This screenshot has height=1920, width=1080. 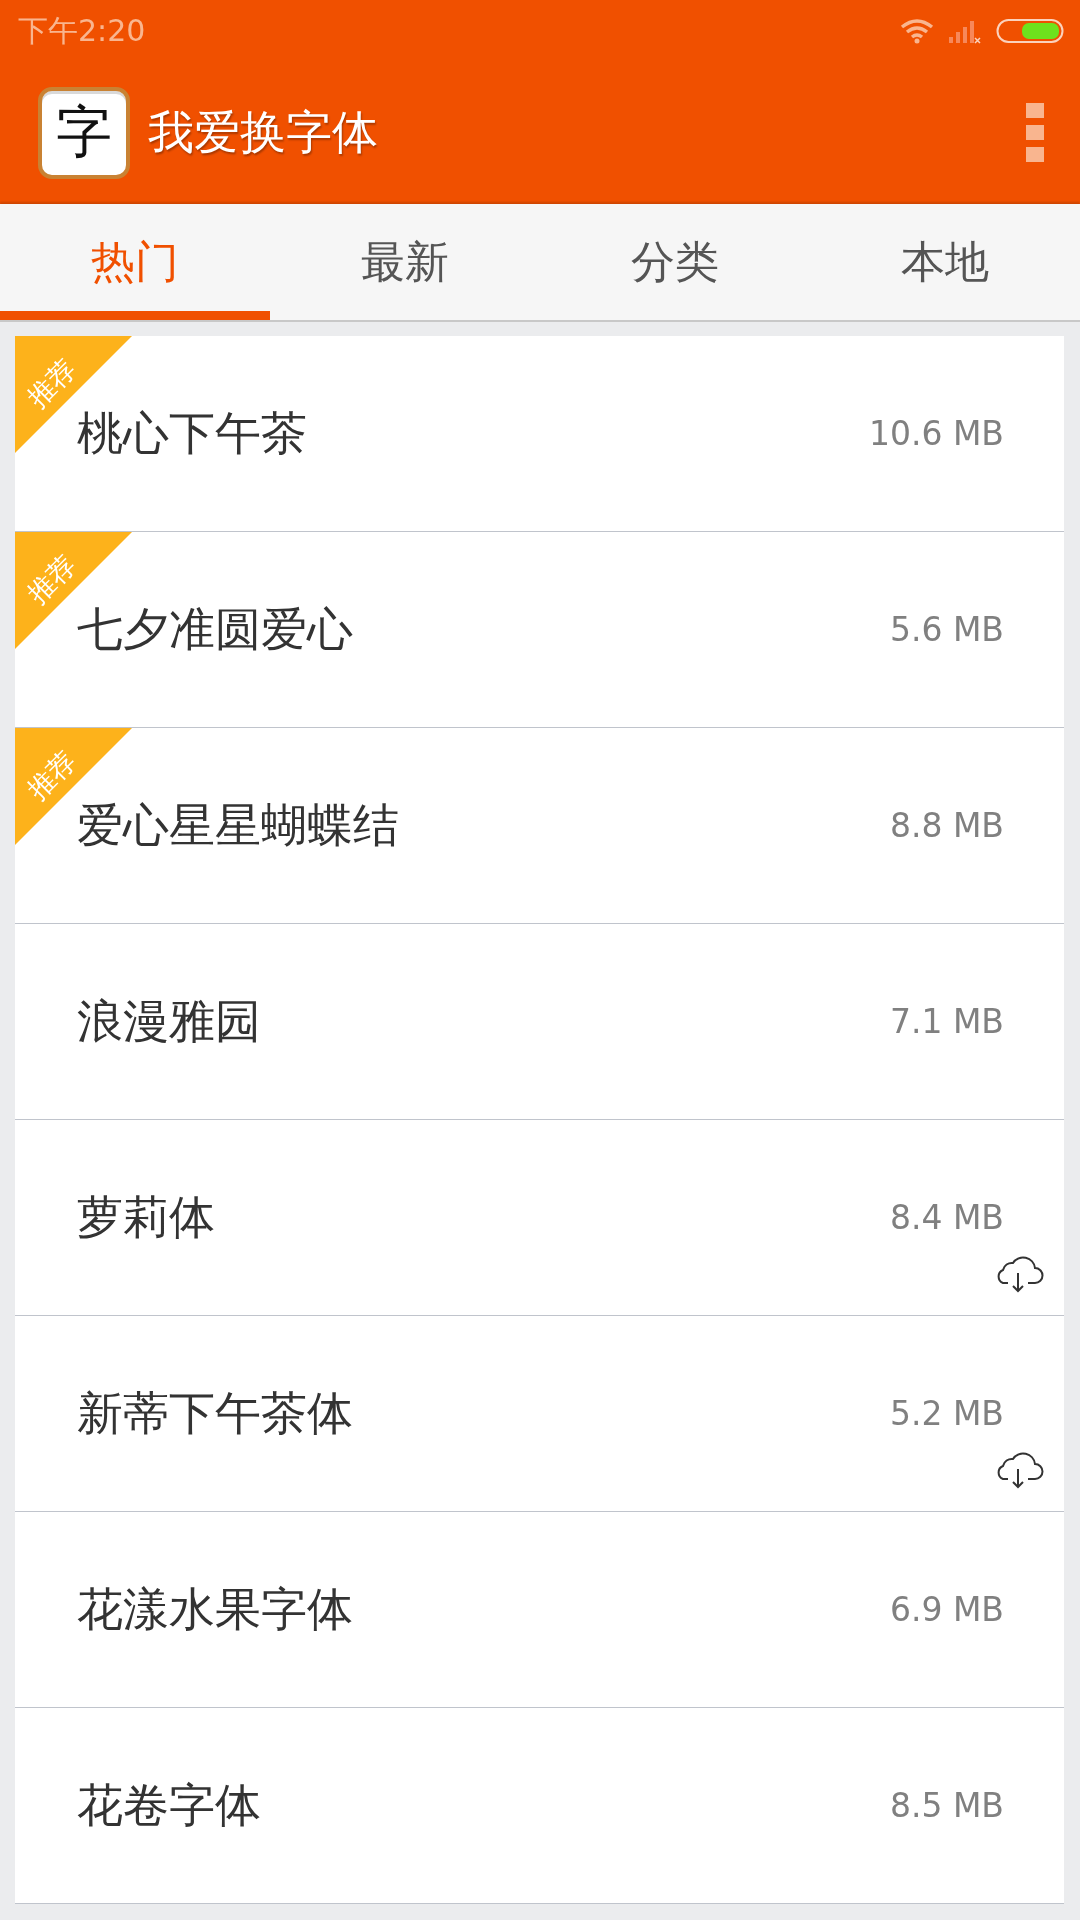 I want to click on font-size: 8.8 MB, so click(x=946, y=825).